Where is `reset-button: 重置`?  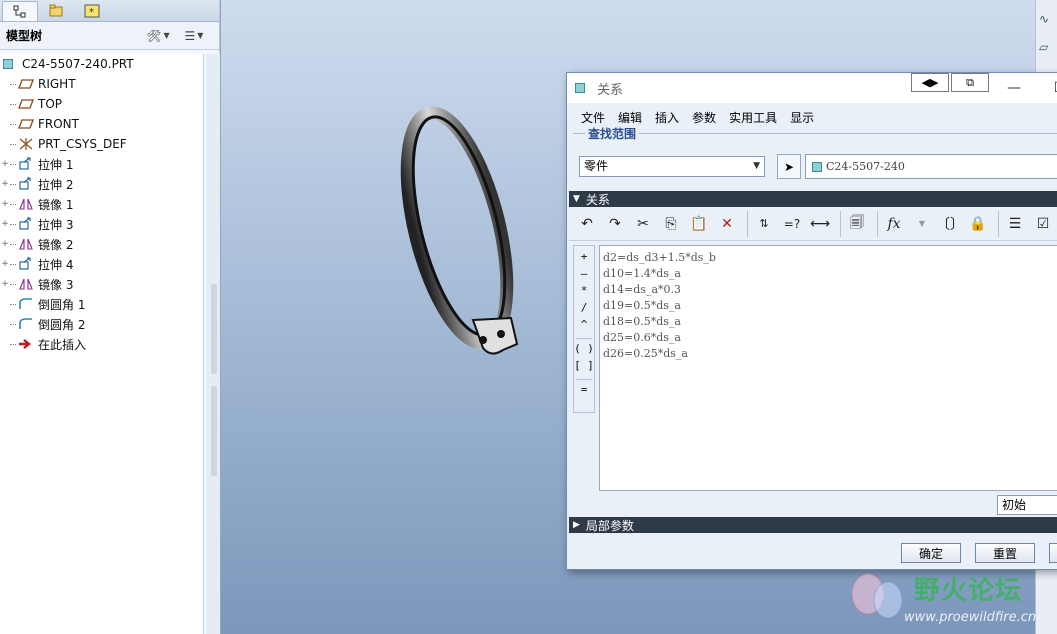 reset-button: 重置 is located at coordinates (1005, 553).